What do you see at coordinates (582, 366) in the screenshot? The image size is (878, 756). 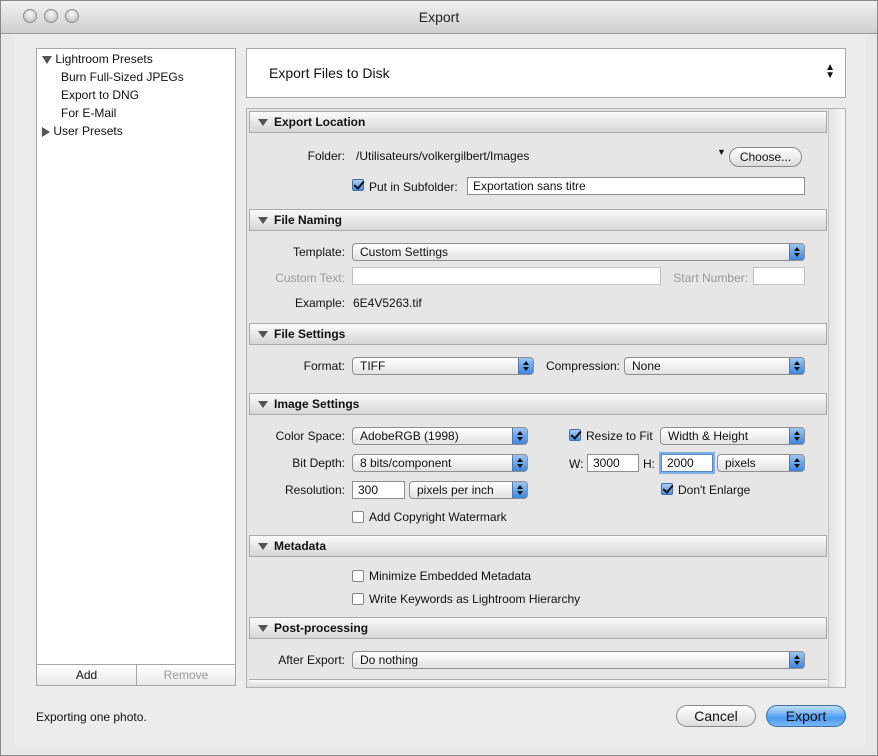 I see `compression-label: Compression:` at bounding box center [582, 366].